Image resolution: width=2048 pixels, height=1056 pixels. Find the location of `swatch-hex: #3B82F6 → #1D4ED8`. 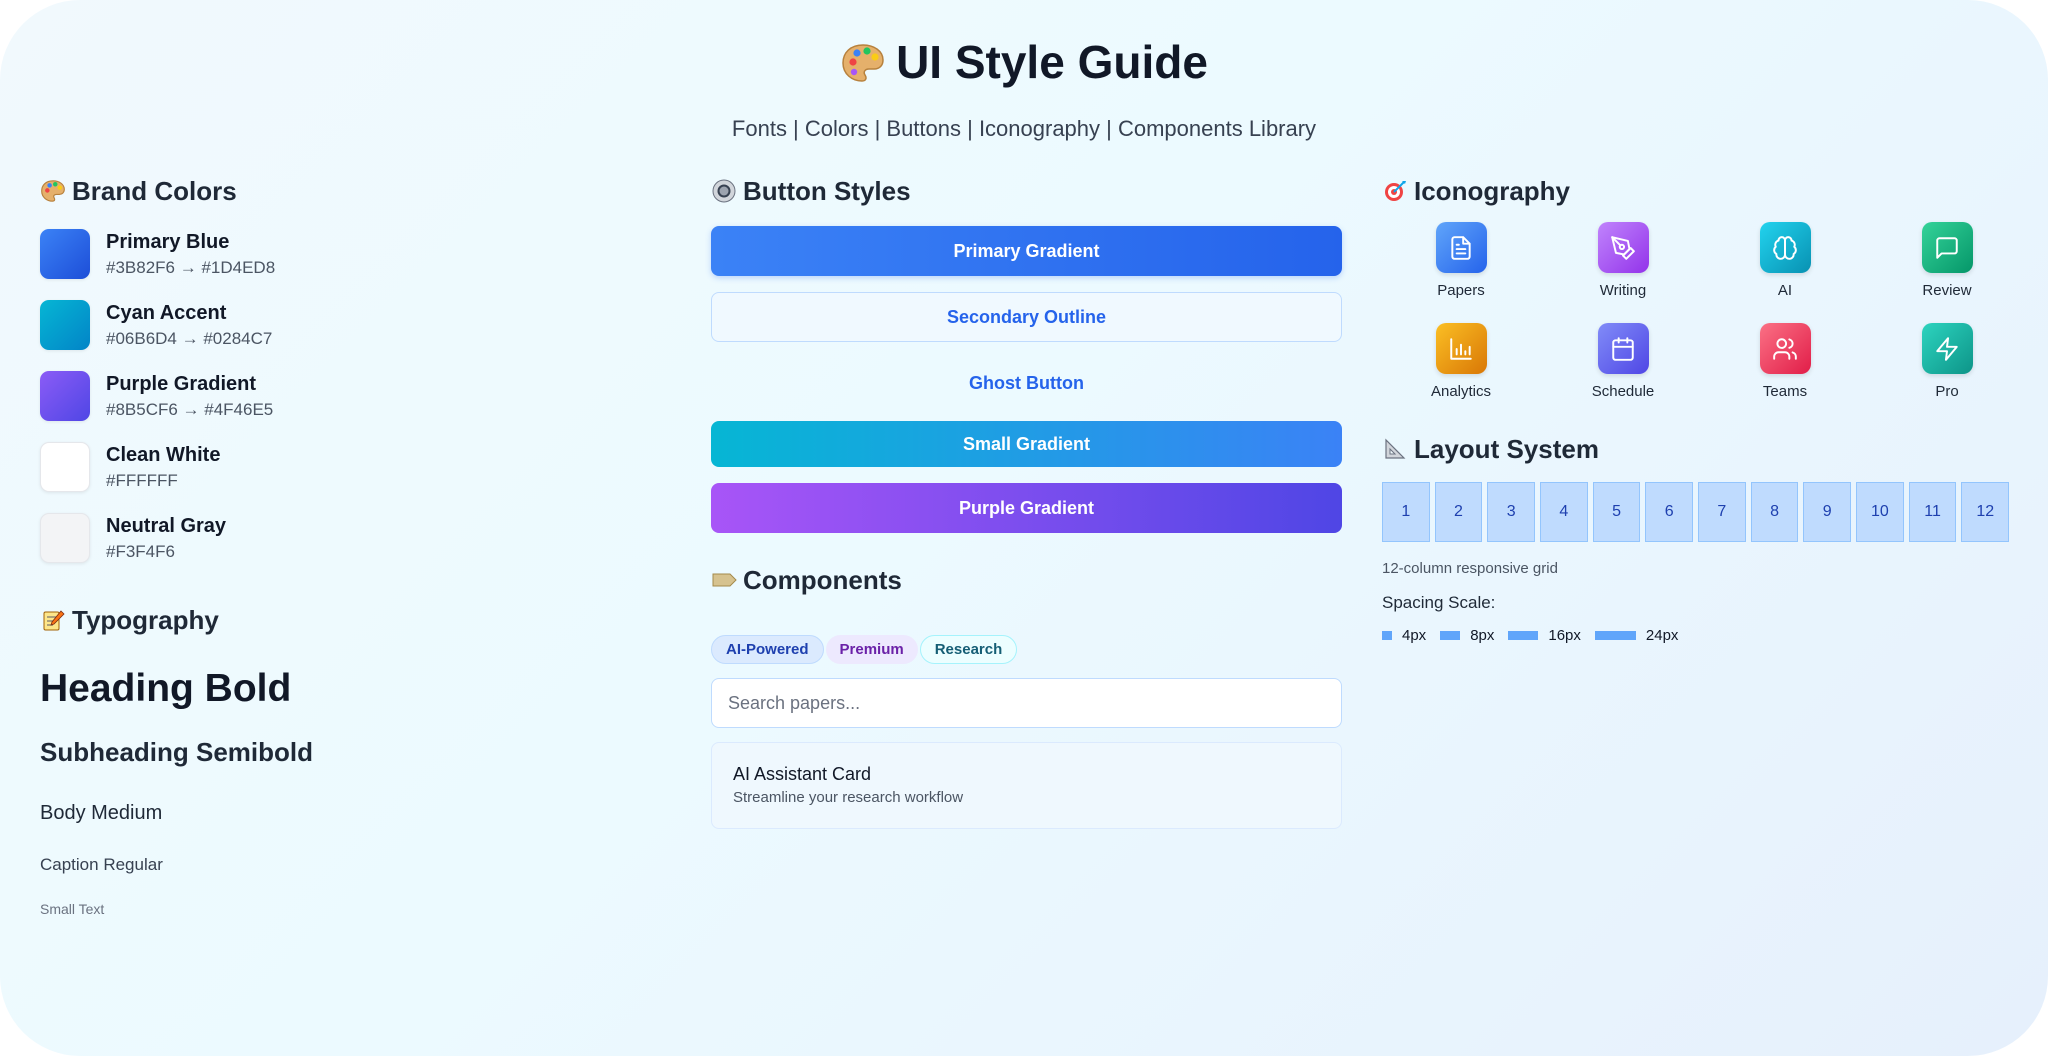

swatch-hex: #3B82F6 → #1D4ED8 is located at coordinates (191, 267).